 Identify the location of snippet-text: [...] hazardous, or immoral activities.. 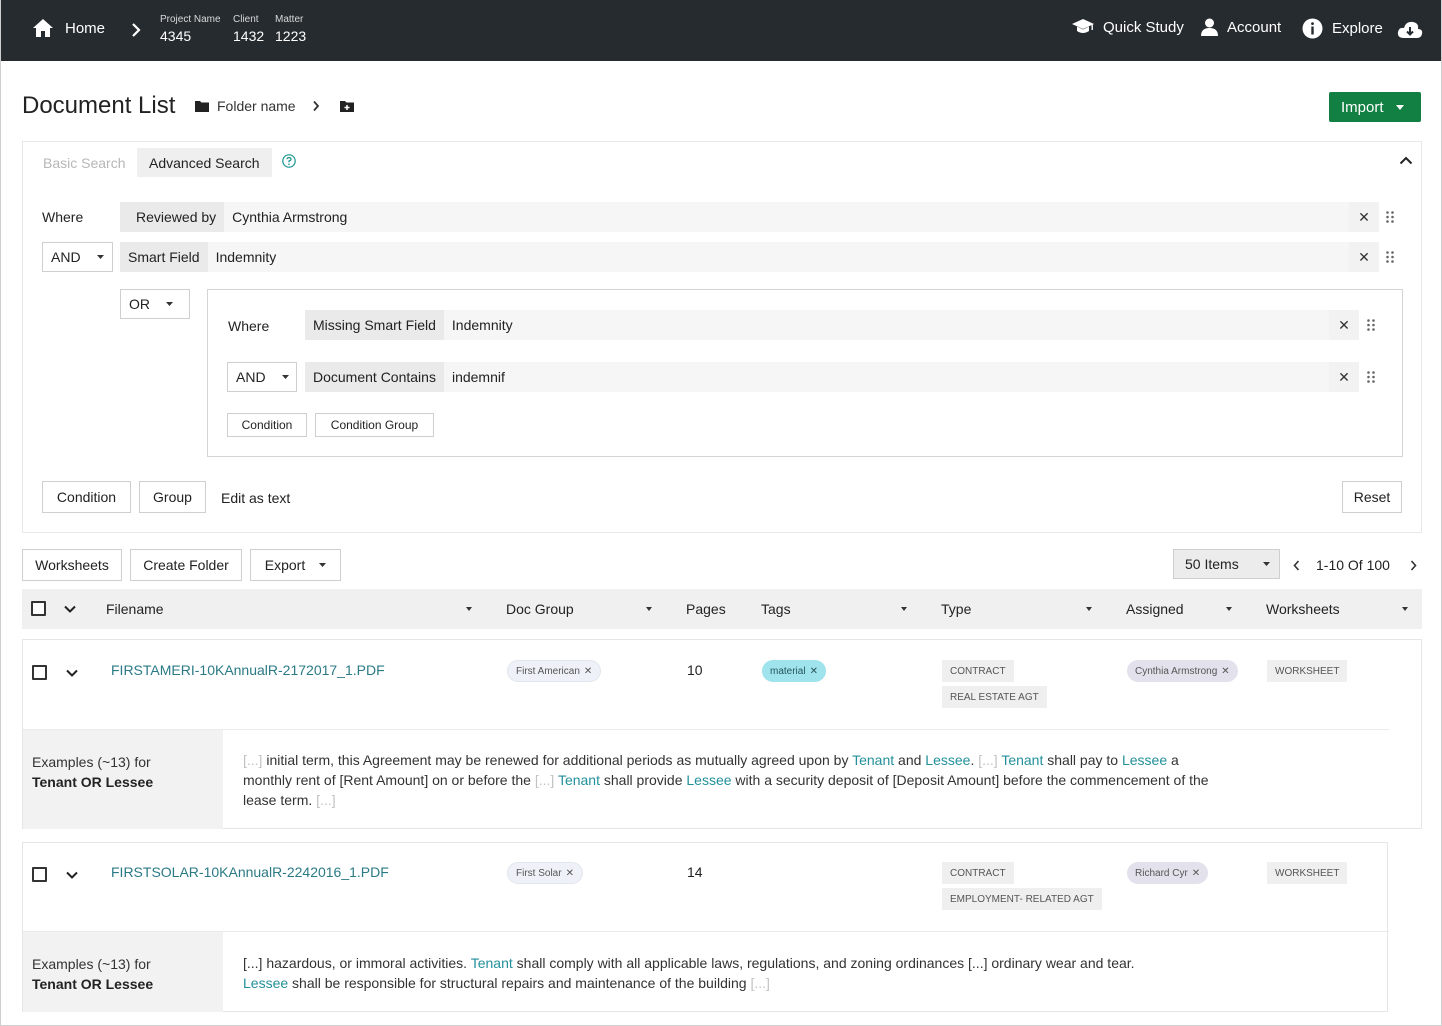
(357, 963).